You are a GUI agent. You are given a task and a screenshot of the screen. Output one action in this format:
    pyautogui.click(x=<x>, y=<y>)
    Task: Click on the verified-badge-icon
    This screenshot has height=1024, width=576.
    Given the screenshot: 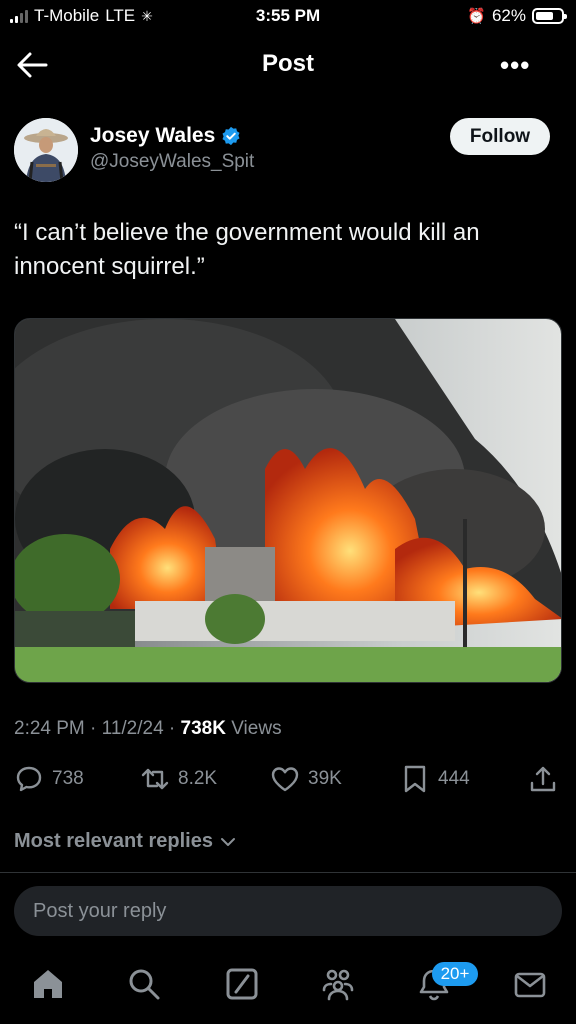 What is the action you would take?
    pyautogui.click(x=231, y=136)
    